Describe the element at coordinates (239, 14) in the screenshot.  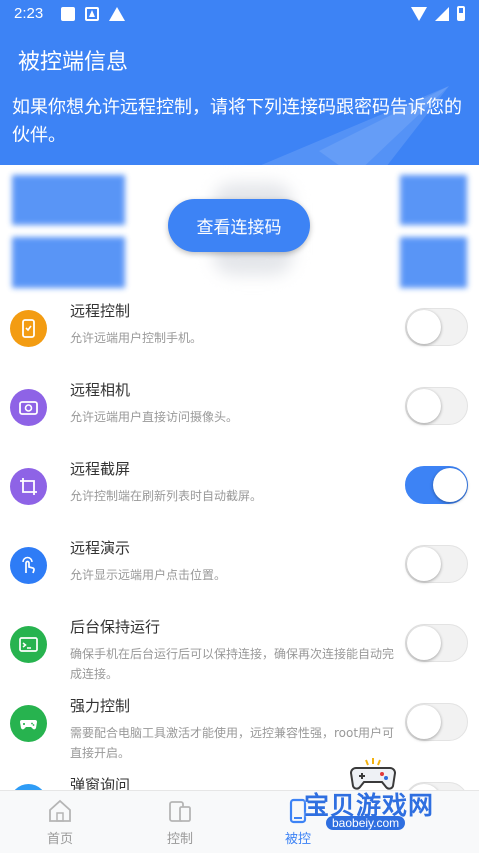
I see `status-bar: 2:23` at that location.